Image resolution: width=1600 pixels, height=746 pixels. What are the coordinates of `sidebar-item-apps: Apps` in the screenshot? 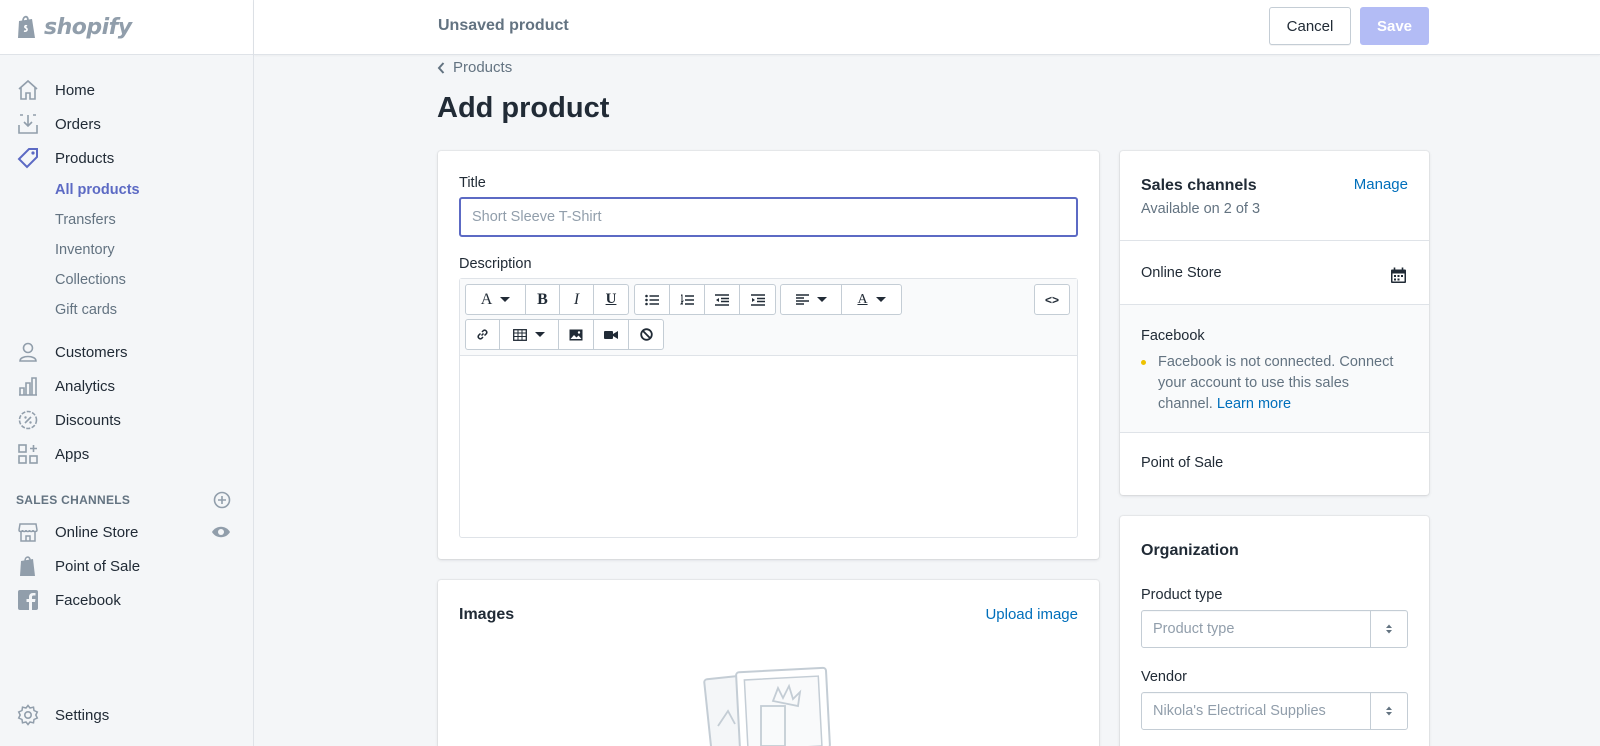 It's located at (126, 454).